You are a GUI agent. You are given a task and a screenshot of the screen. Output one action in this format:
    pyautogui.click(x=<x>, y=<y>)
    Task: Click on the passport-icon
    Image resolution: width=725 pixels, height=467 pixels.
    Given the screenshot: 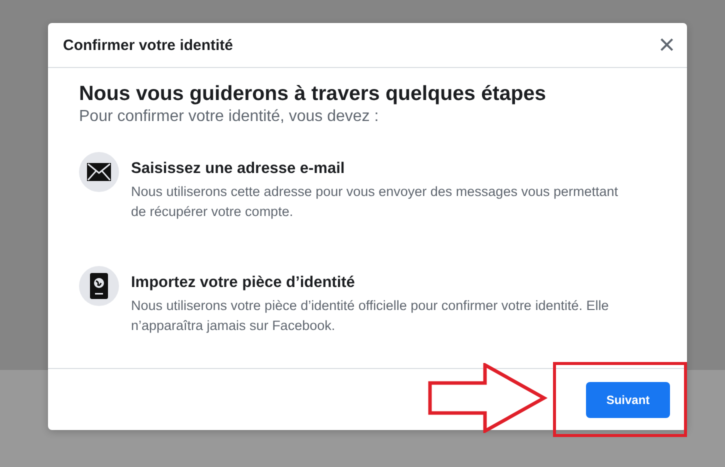 What is the action you would take?
    pyautogui.click(x=99, y=286)
    